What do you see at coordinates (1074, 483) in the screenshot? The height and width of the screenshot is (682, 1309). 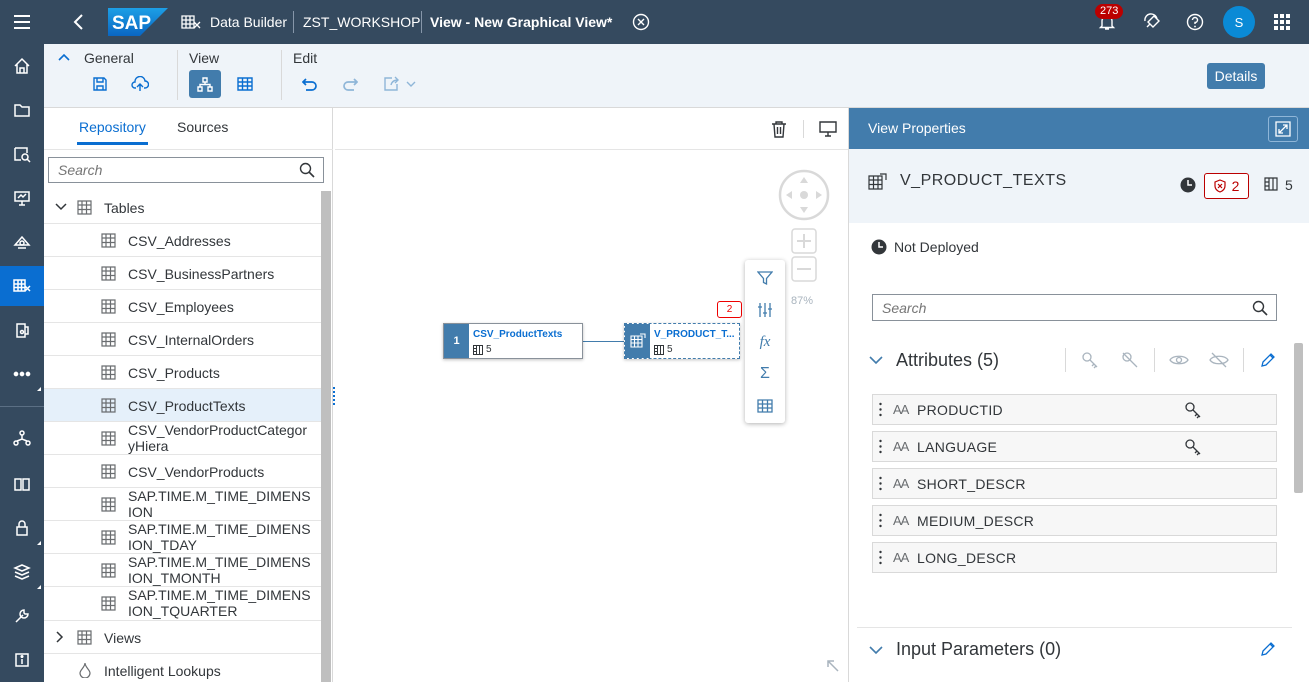 I see `attribute-row: AA SHORT_DESCR` at bounding box center [1074, 483].